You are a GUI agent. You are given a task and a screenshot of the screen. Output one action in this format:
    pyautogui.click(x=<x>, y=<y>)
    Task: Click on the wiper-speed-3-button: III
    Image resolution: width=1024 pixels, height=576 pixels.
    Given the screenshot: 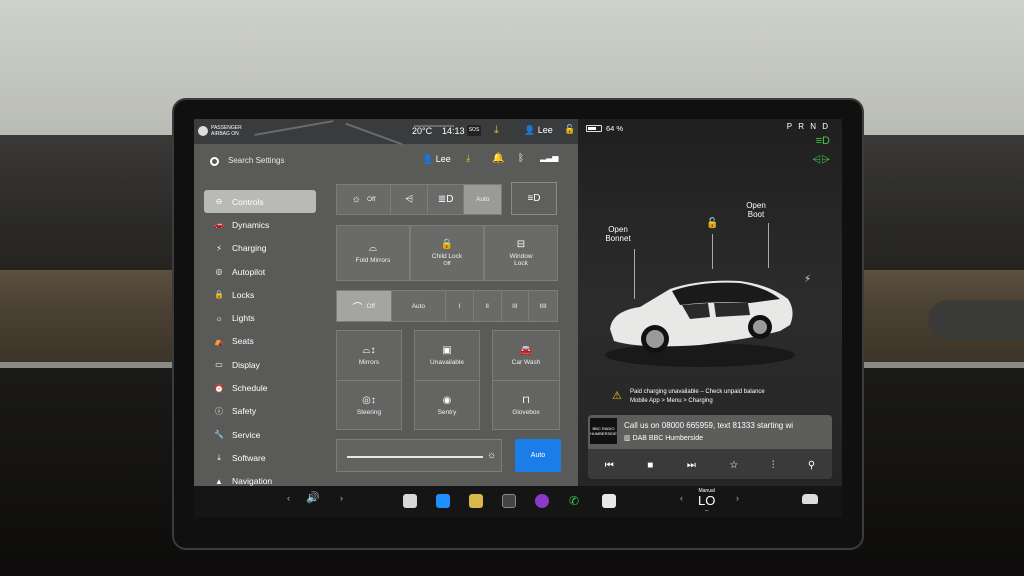 What is the action you would take?
    pyautogui.click(x=515, y=306)
    